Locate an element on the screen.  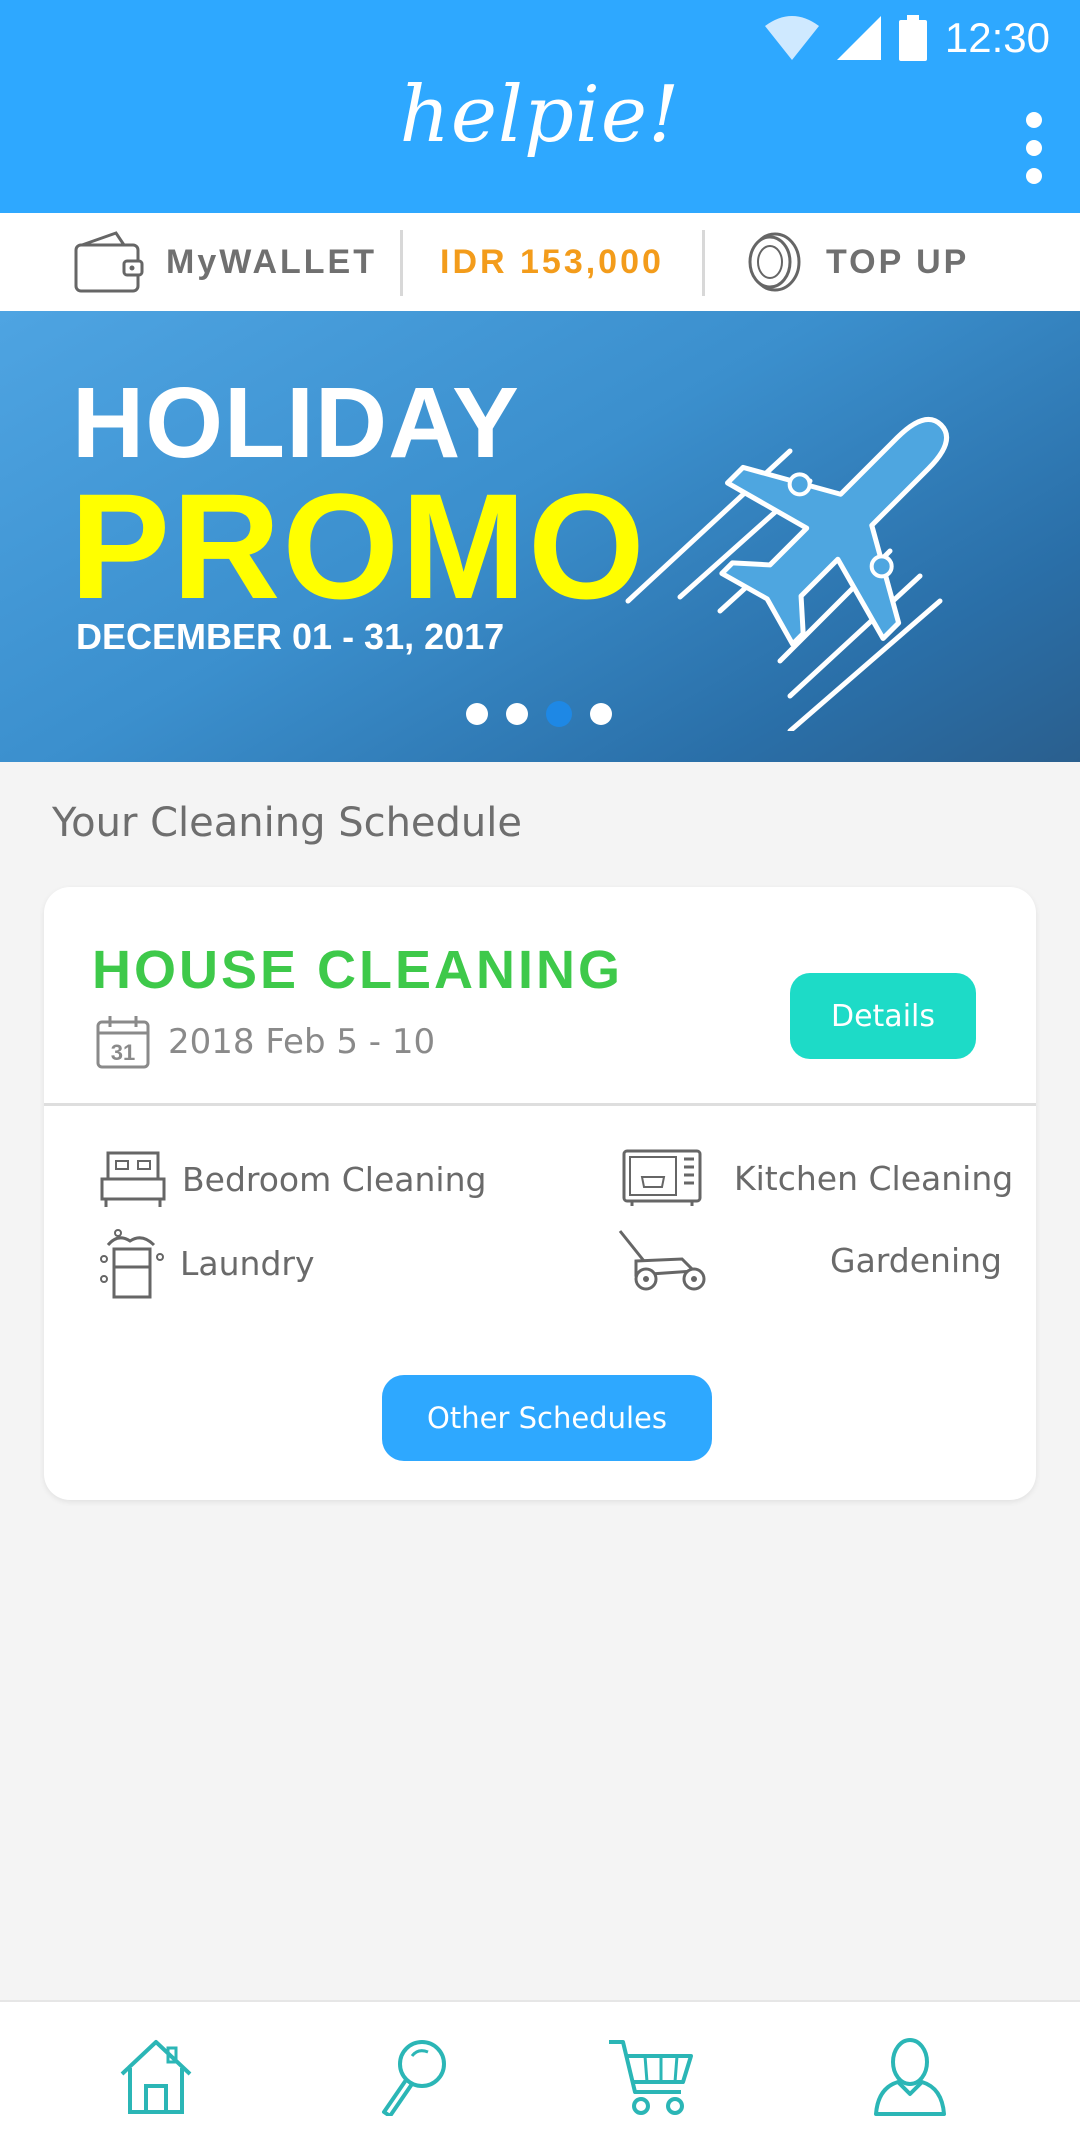
nav-search is located at coordinates (412, 2076).